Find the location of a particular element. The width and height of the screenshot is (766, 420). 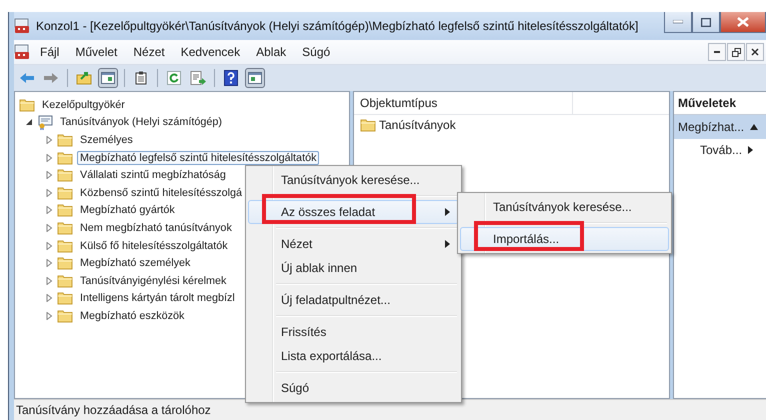

tree-item: Külső fő hitelesítésszolgáltatók is located at coordinates (154, 245).